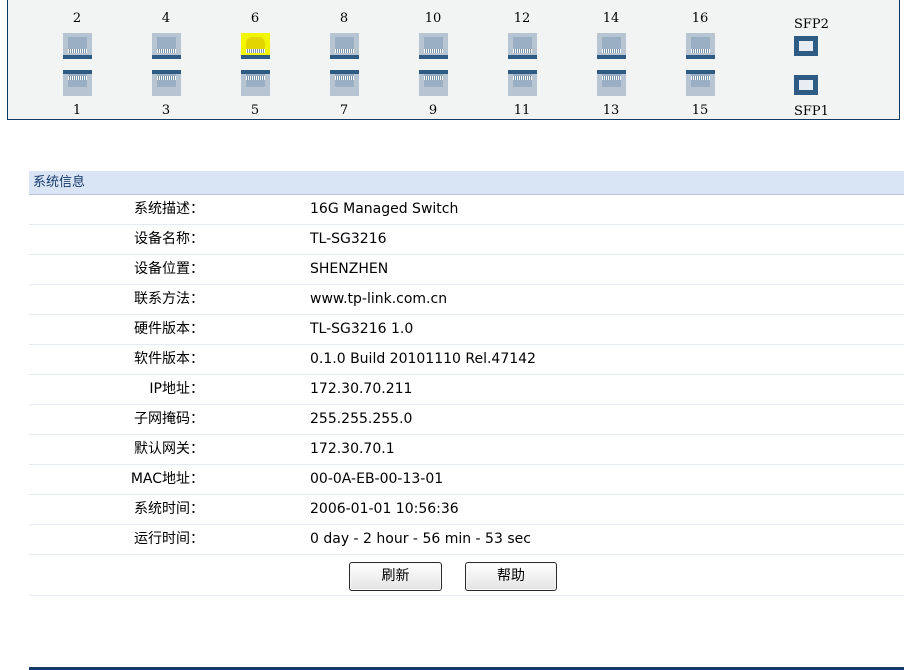 The height and width of the screenshot is (670, 904). Describe the element at coordinates (169, 449) in the screenshot. I see `info-label: 默认网关：` at that location.